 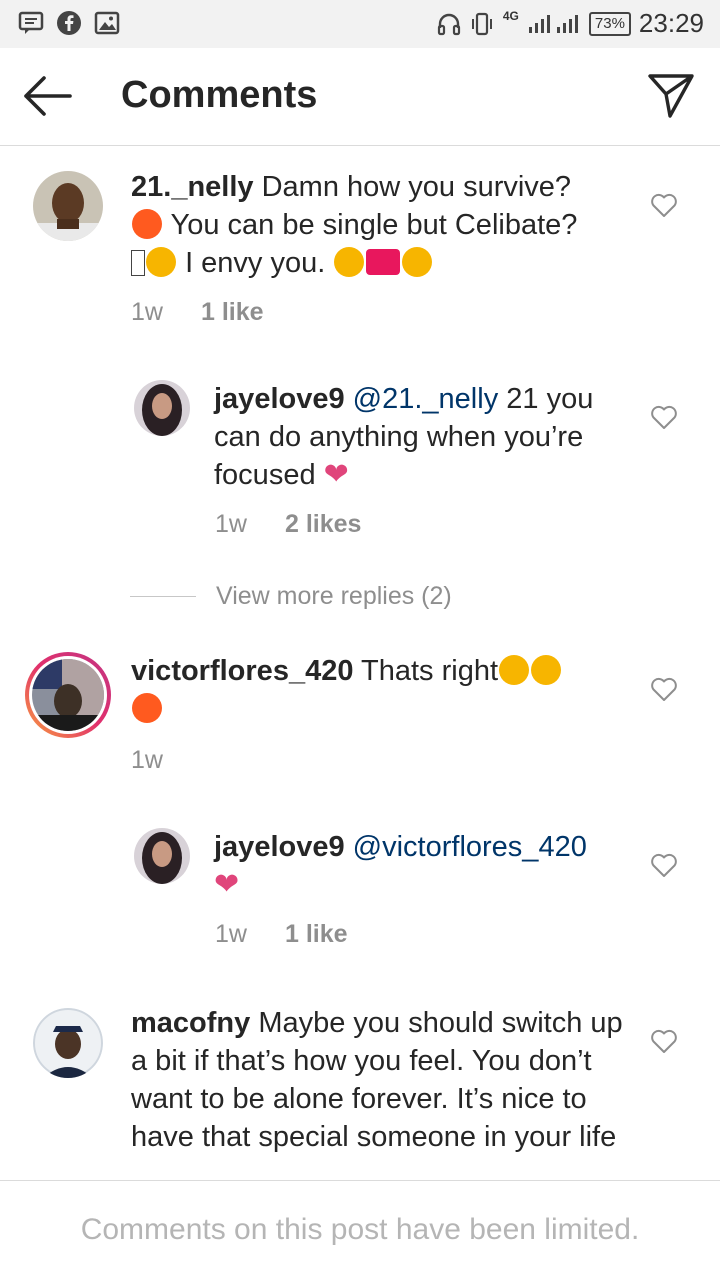 I want to click on comment-username: macofny, so click(x=190, y=1023).